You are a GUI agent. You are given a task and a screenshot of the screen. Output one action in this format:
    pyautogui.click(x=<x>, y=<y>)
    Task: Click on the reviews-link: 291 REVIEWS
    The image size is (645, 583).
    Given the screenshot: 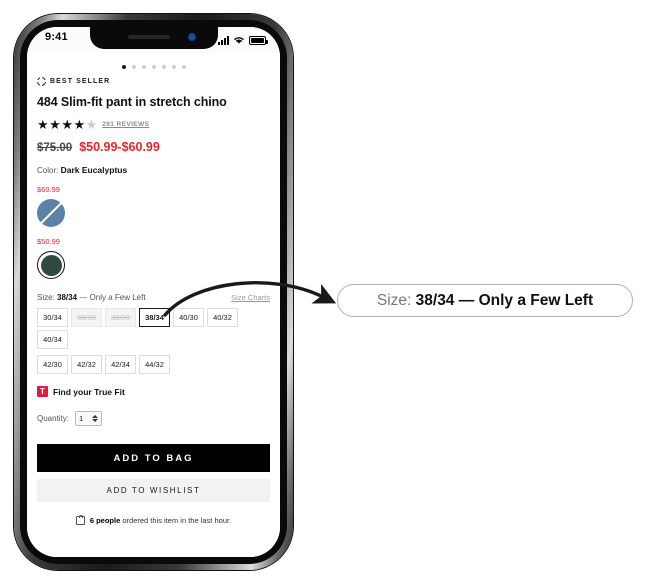 What is the action you would take?
    pyautogui.click(x=125, y=124)
    